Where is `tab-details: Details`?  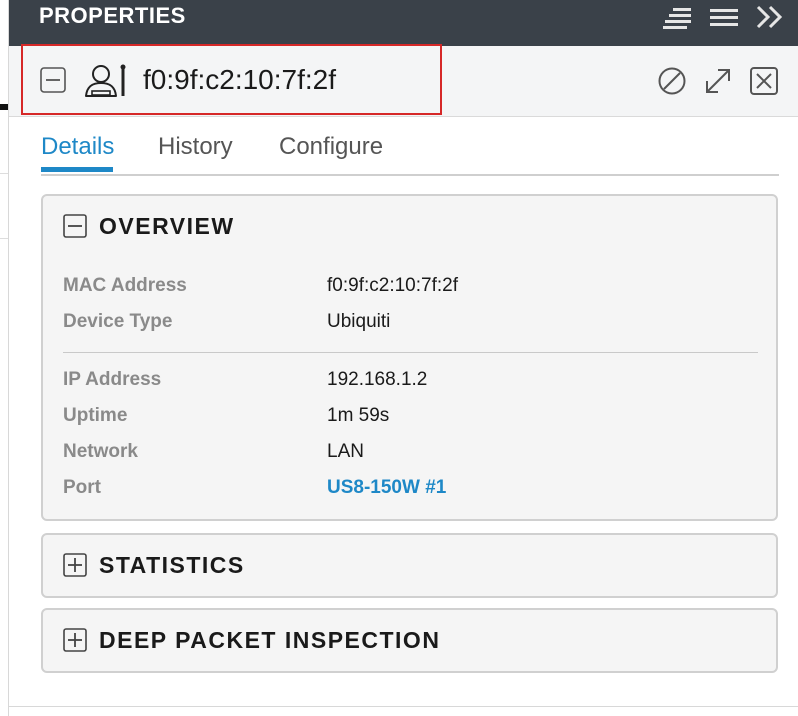
tab-details: Details is located at coordinates (77, 147).